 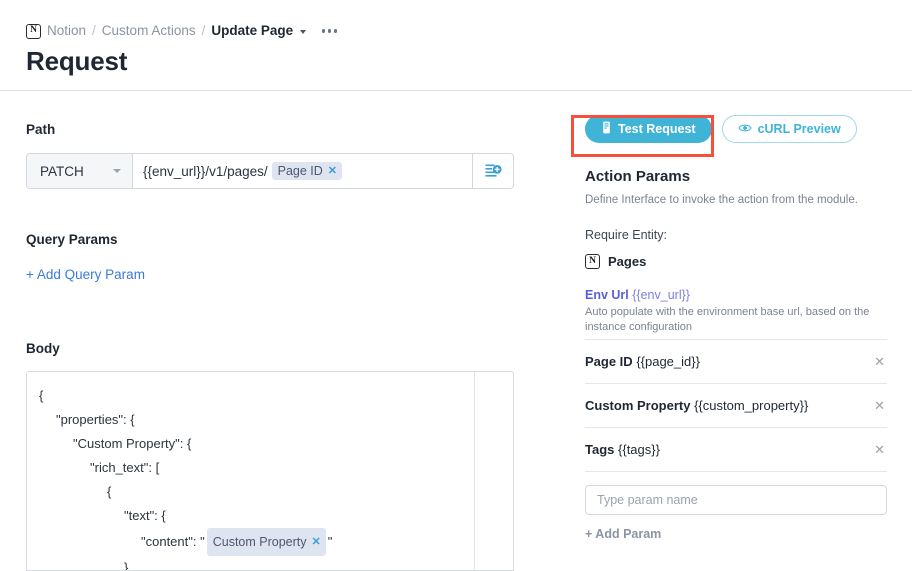 What do you see at coordinates (638, 405) in the screenshot?
I see `param-name-text: Custom Property` at bounding box center [638, 405].